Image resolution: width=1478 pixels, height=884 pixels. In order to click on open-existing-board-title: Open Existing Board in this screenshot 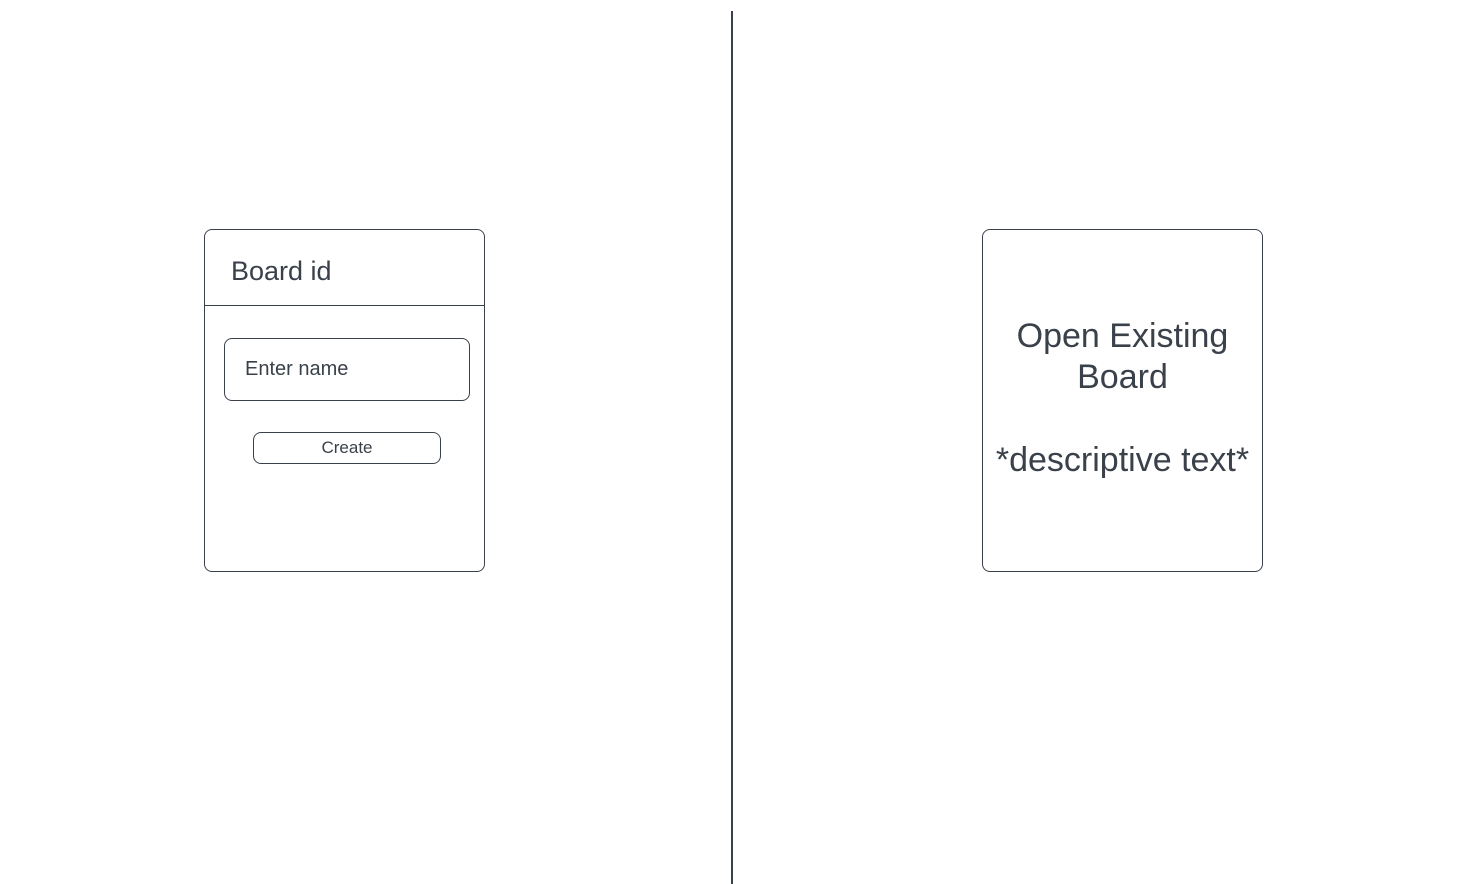, I will do `click(1122, 356)`.